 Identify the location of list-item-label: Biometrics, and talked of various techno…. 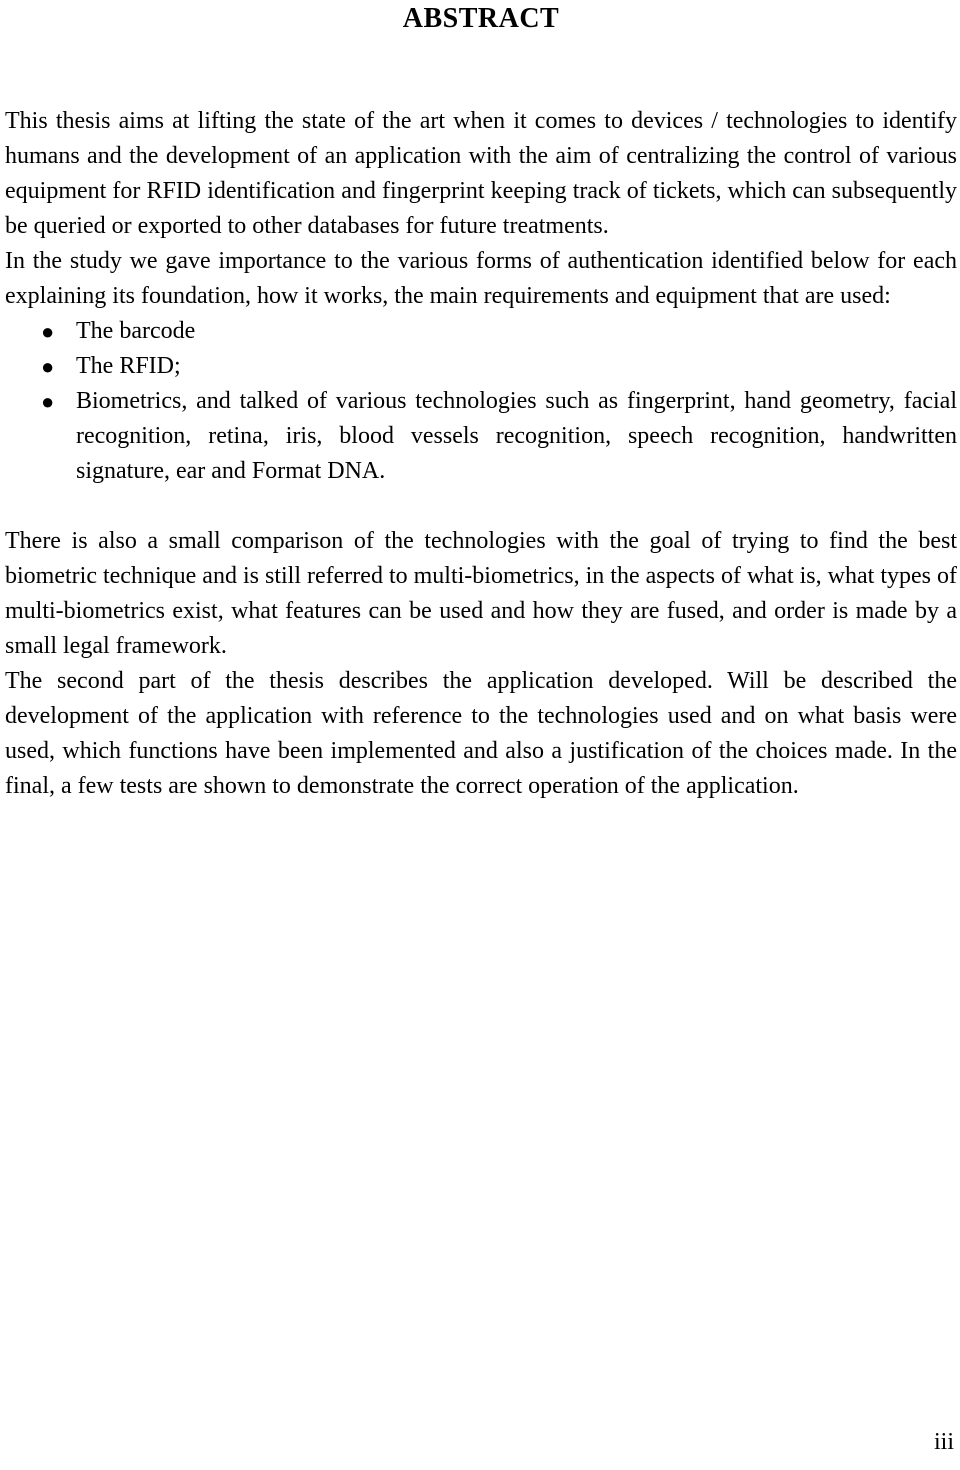
(516, 436).